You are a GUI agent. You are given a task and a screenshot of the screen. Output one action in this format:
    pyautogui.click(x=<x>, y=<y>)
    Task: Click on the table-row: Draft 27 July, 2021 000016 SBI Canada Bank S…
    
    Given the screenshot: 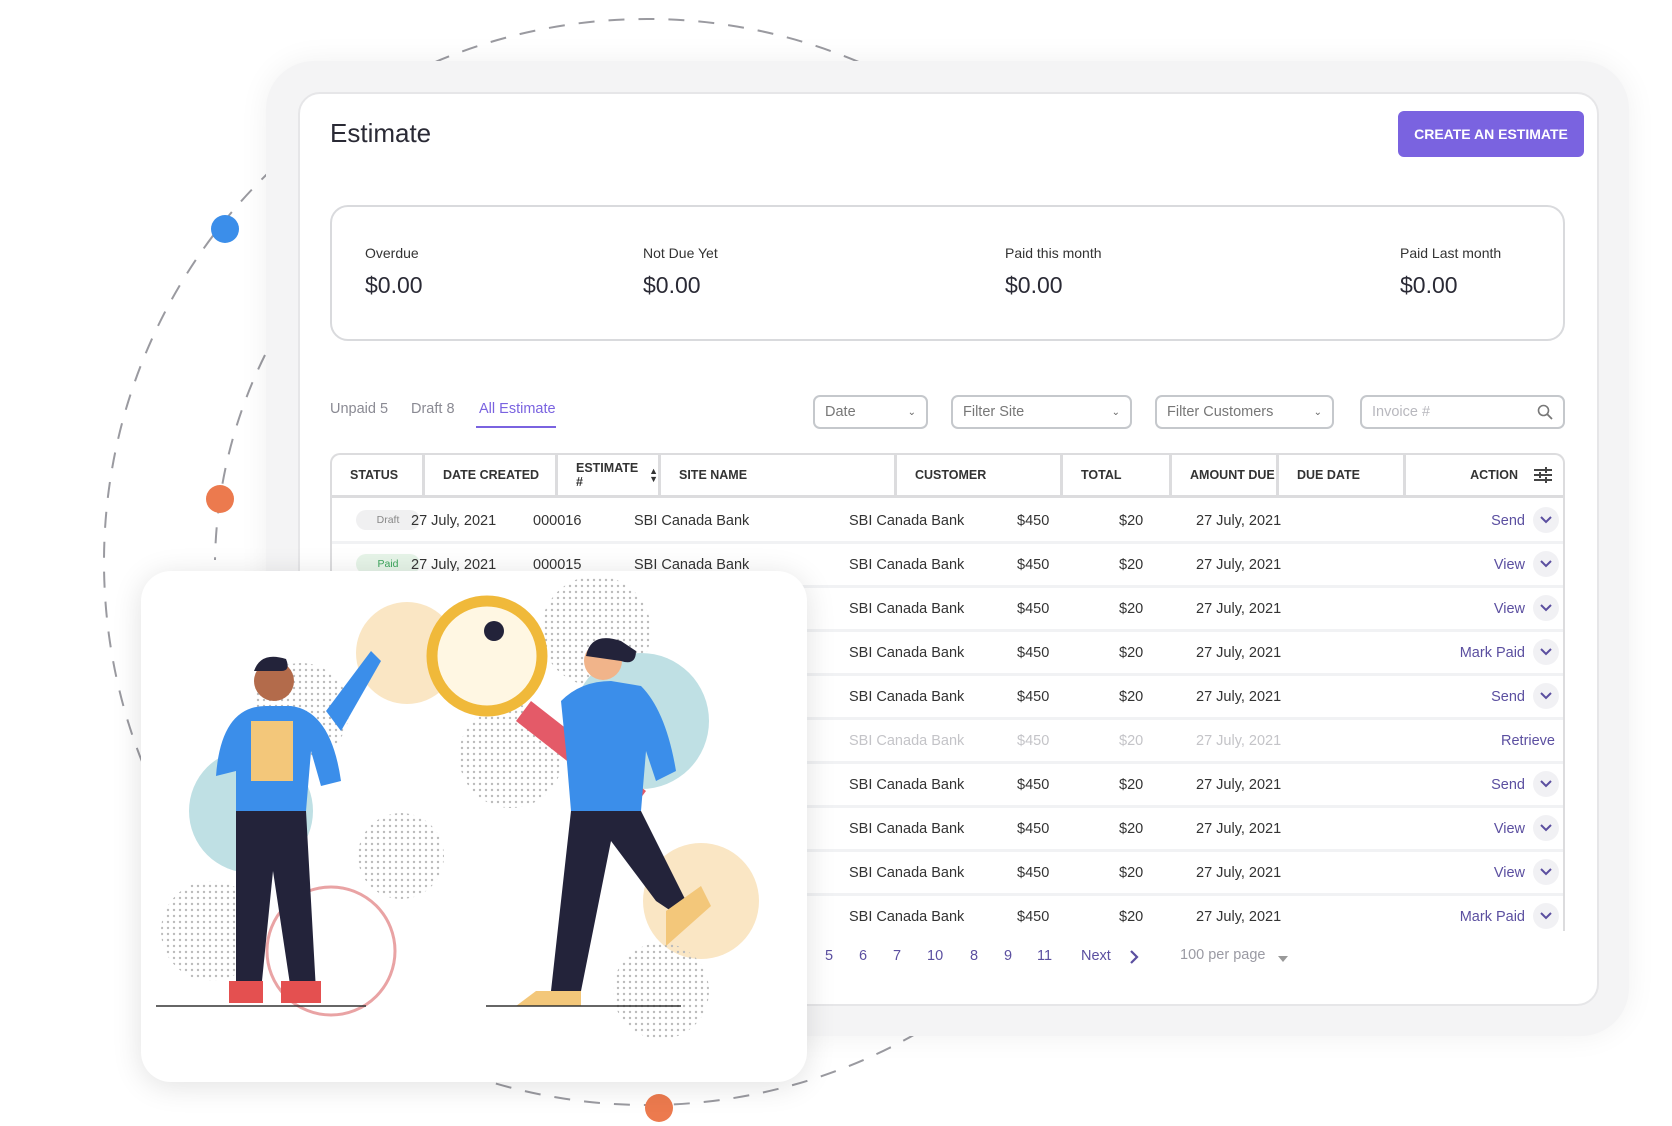 What is the action you would take?
    pyautogui.click(x=947, y=522)
    